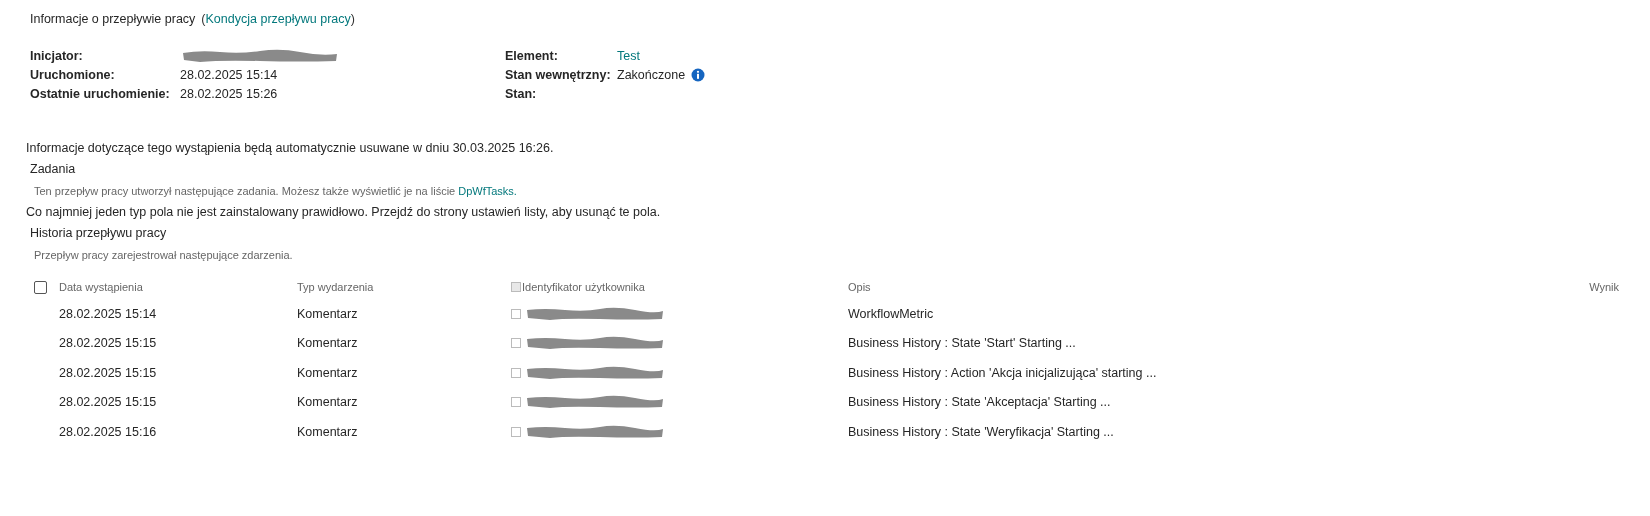  Describe the element at coordinates (859, 287) in the screenshot. I see `column-header: Opis` at that location.